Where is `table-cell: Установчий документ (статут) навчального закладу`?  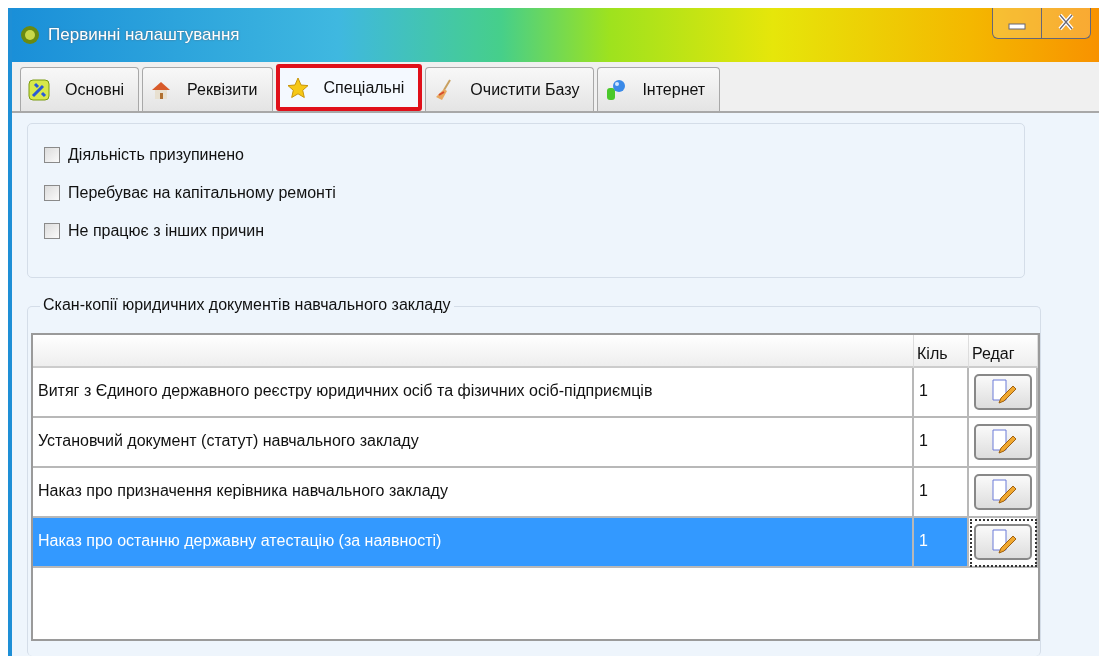
table-cell: Установчий документ (статут) навчального закладу is located at coordinates (473, 443).